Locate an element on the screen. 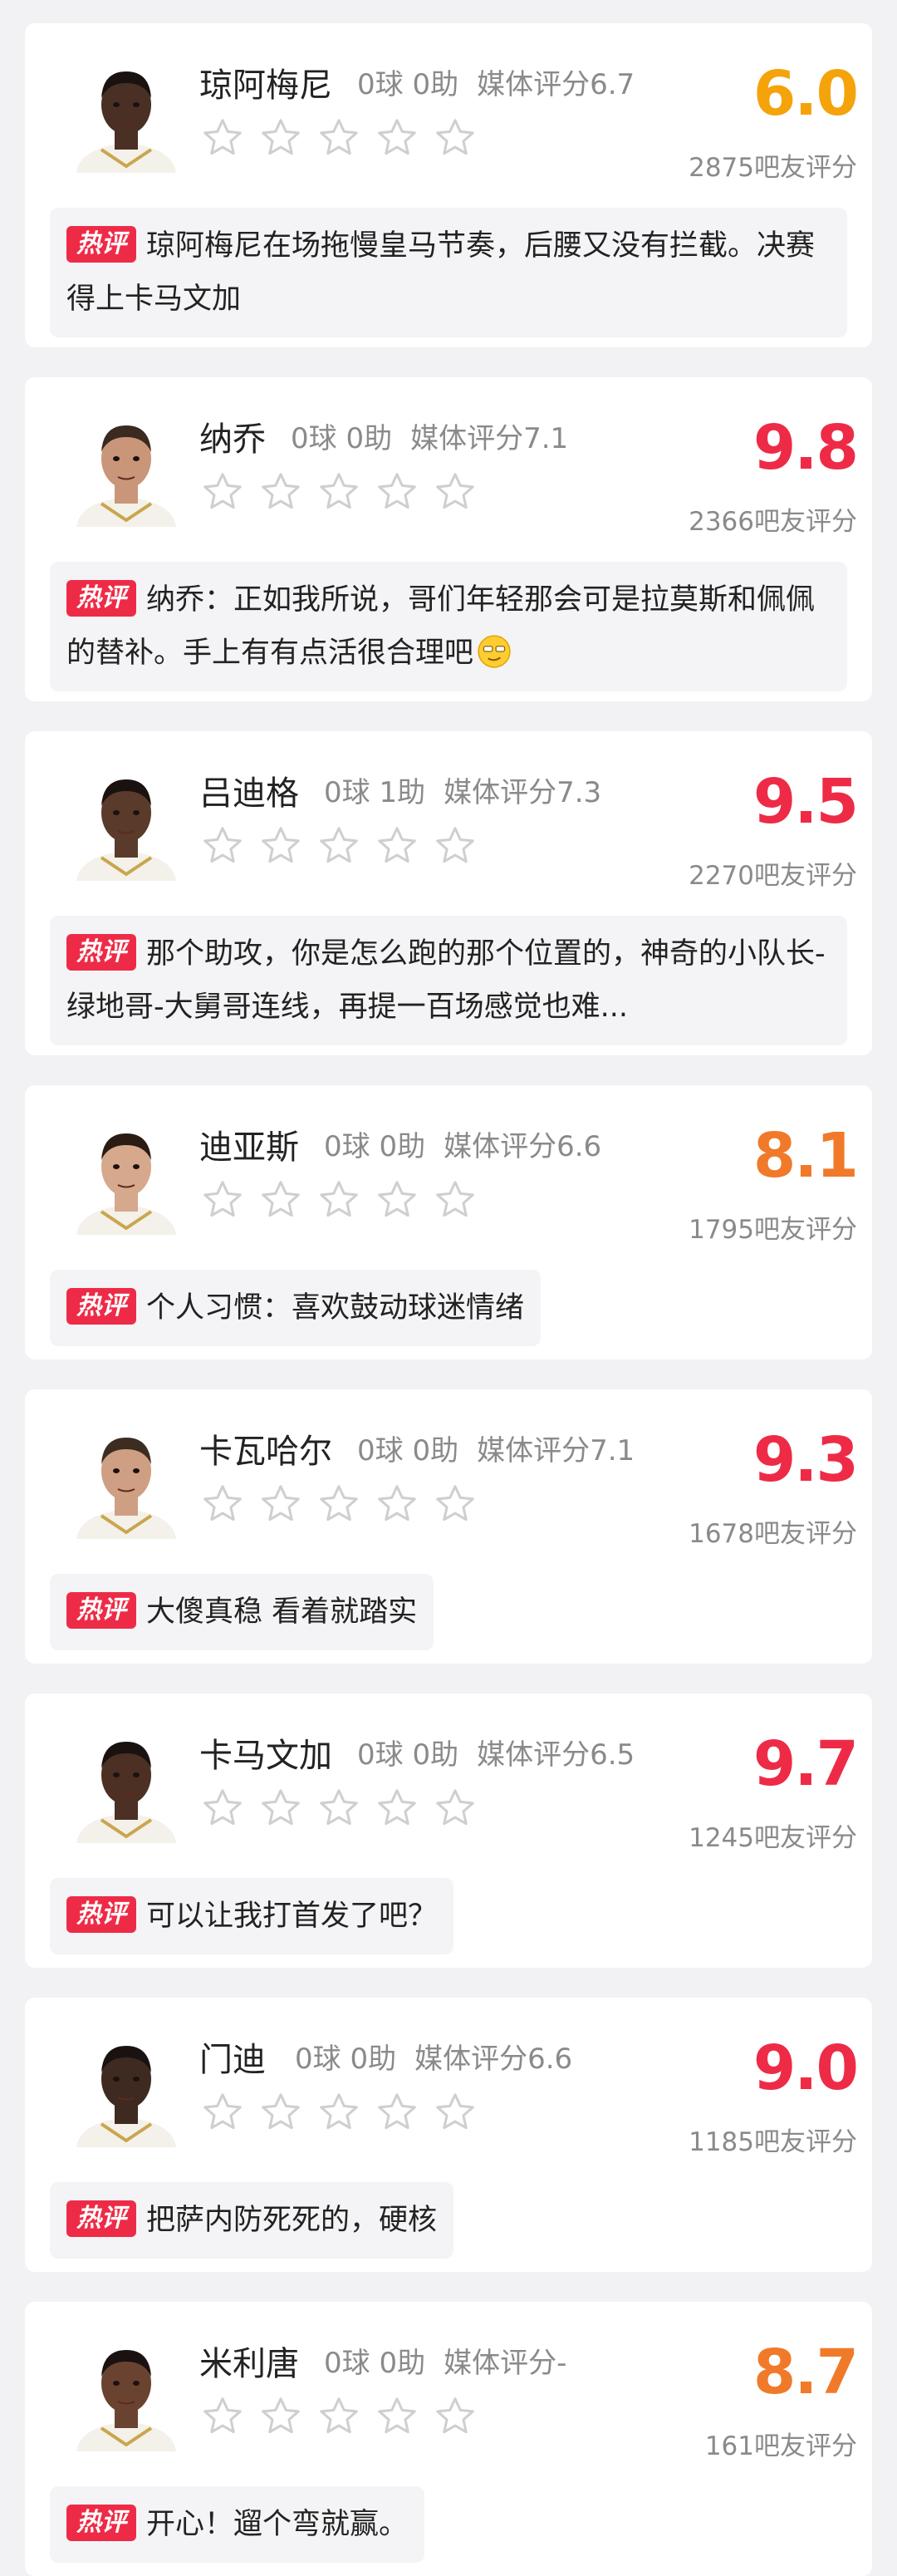  hot-comment: 热评 可以让我打首发了吧？ is located at coordinates (252, 1916).